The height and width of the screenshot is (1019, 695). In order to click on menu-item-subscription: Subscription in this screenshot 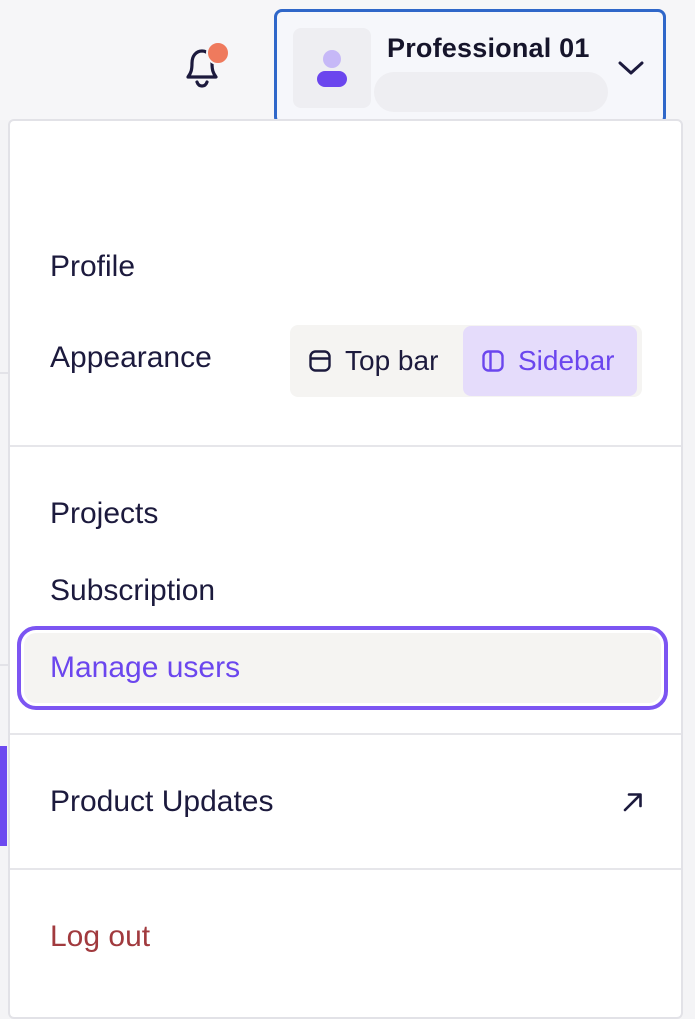, I will do `click(342, 591)`.